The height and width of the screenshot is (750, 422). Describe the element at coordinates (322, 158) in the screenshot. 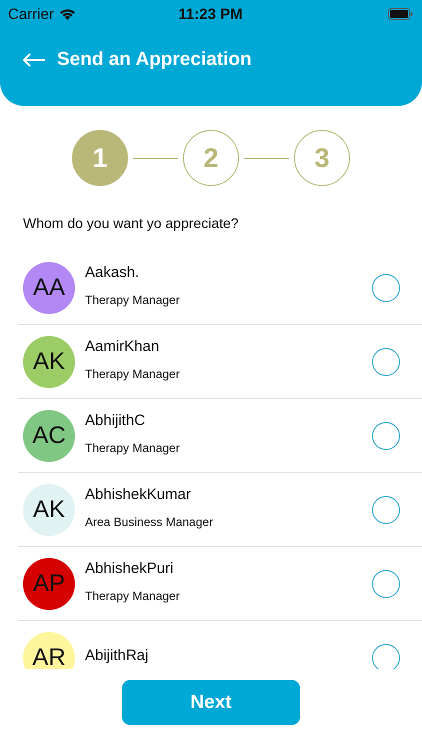

I see `step-indicator: 3` at that location.